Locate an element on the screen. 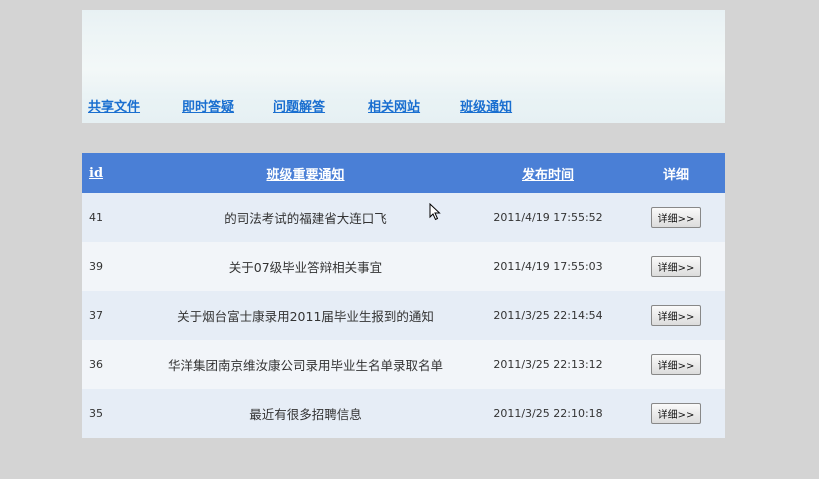 This screenshot has width=819, height=479. header-title: 班级重要通知 is located at coordinates (305, 173).